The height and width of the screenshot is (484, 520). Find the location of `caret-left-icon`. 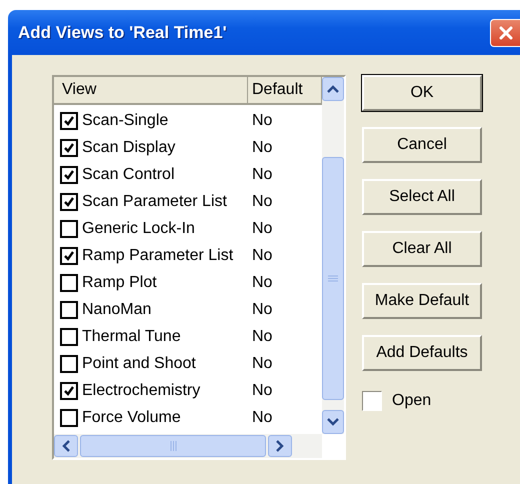

caret-left-icon is located at coordinates (66, 446).